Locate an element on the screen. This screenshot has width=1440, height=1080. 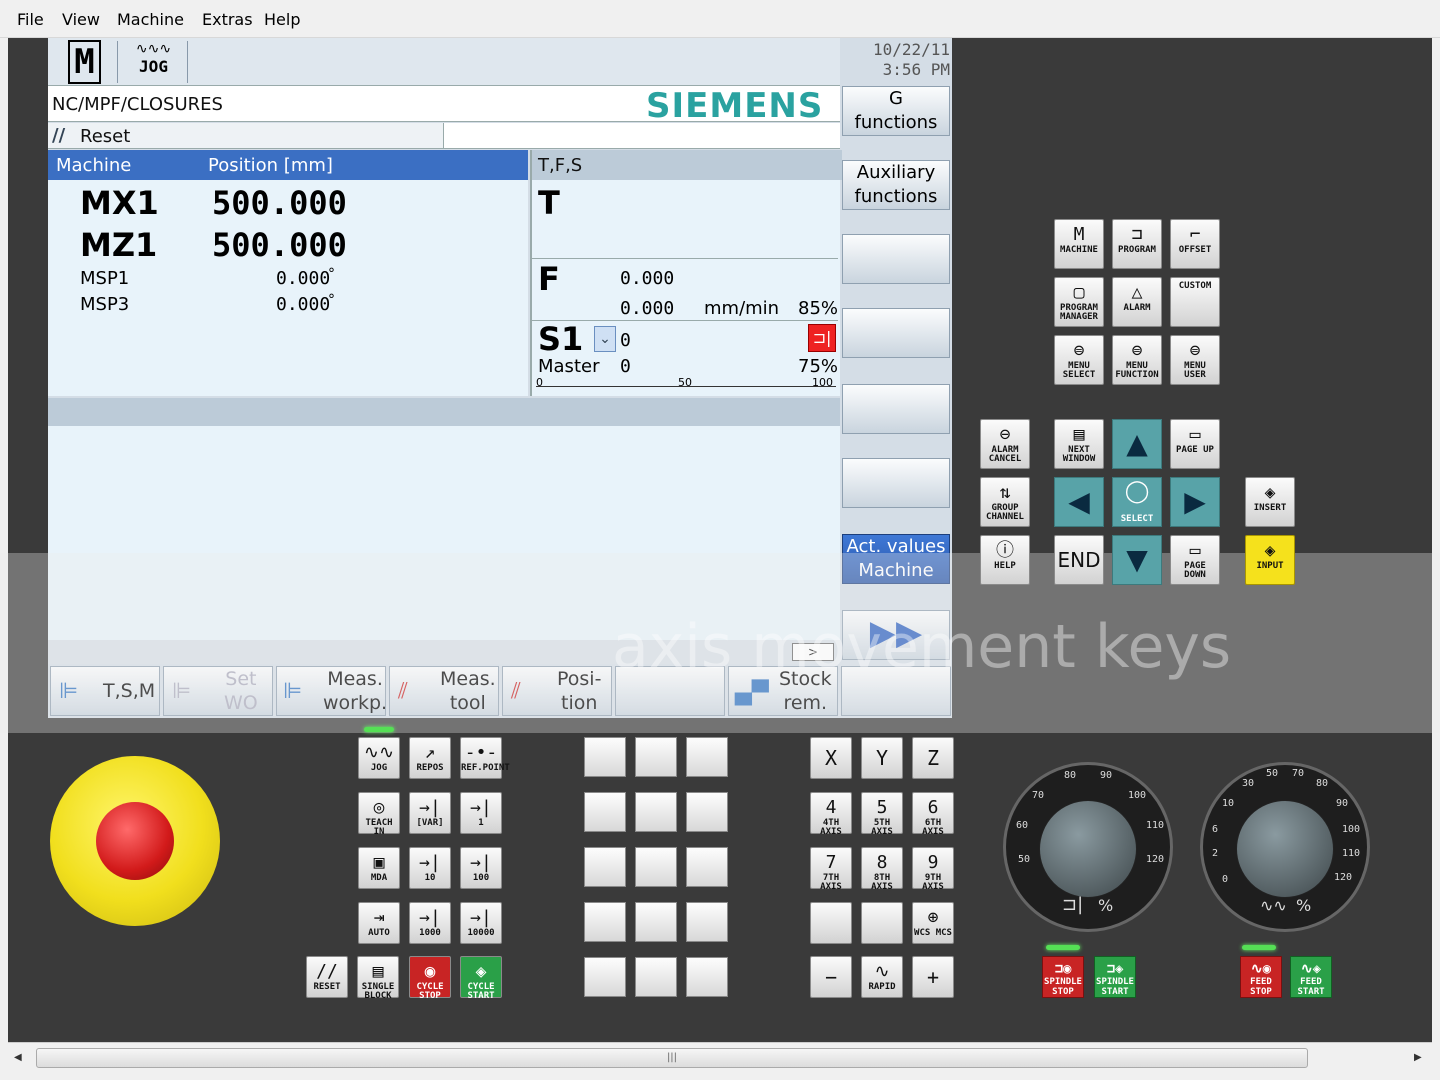
select-button: ◯ SELECT is located at coordinates (1137, 502).